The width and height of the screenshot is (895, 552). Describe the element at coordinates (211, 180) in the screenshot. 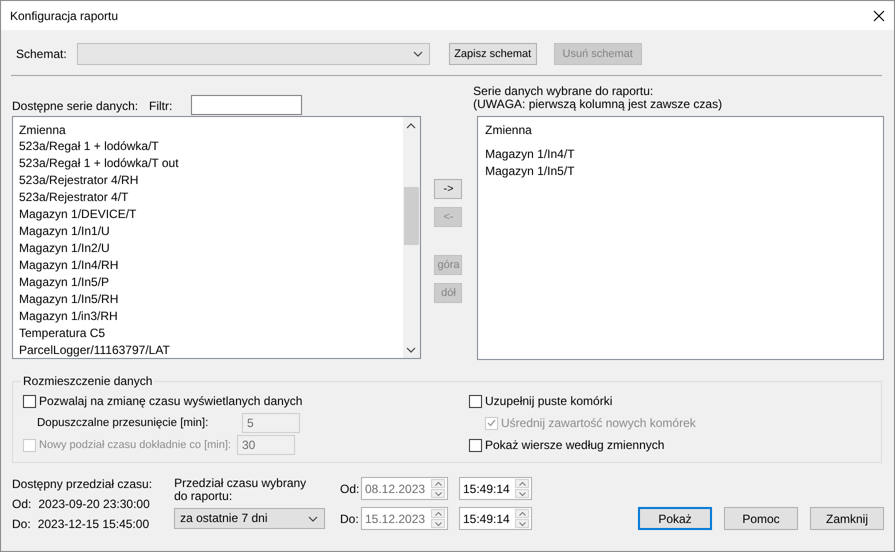

I see `list-item: 523a/Rejestrator 4/RH` at that location.